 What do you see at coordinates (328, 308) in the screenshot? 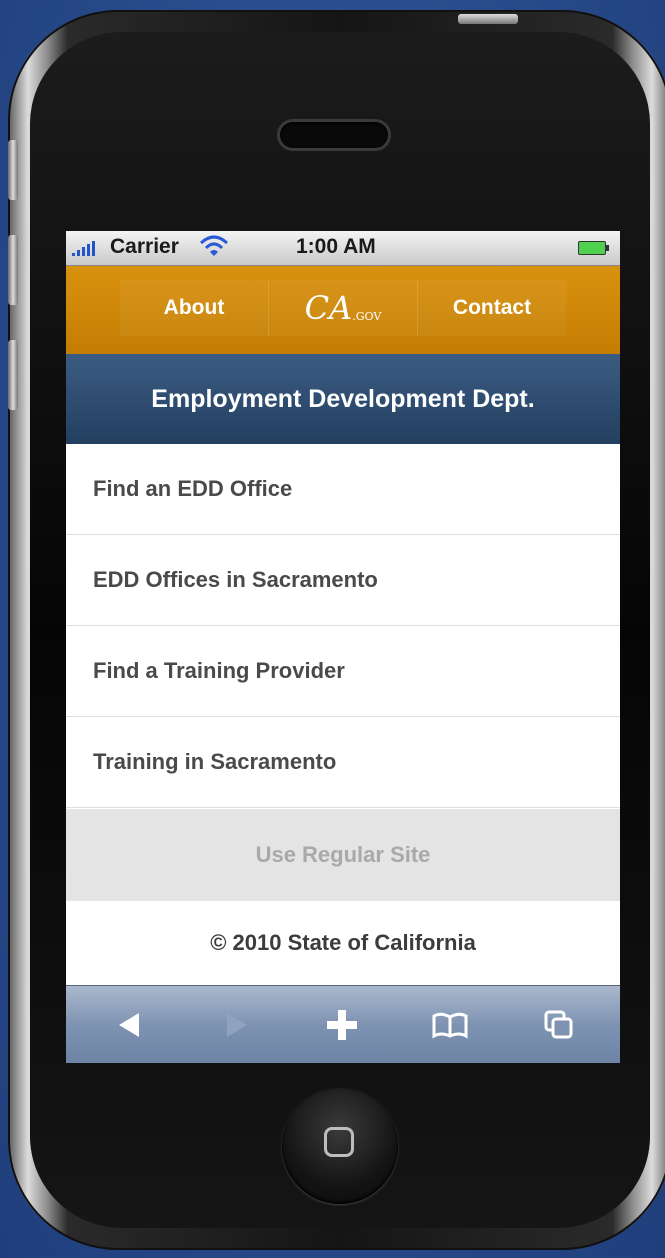
I see `logo-text: CA` at bounding box center [328, 308].